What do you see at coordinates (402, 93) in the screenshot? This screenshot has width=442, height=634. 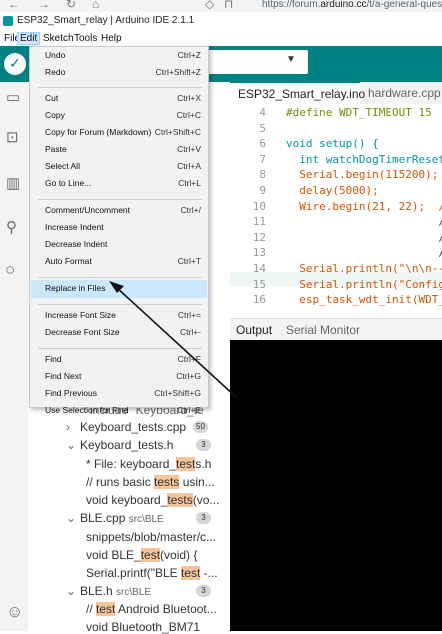 I see `tab-hardware-cpp: hardware.cpp` at bounding box center [402, 93].